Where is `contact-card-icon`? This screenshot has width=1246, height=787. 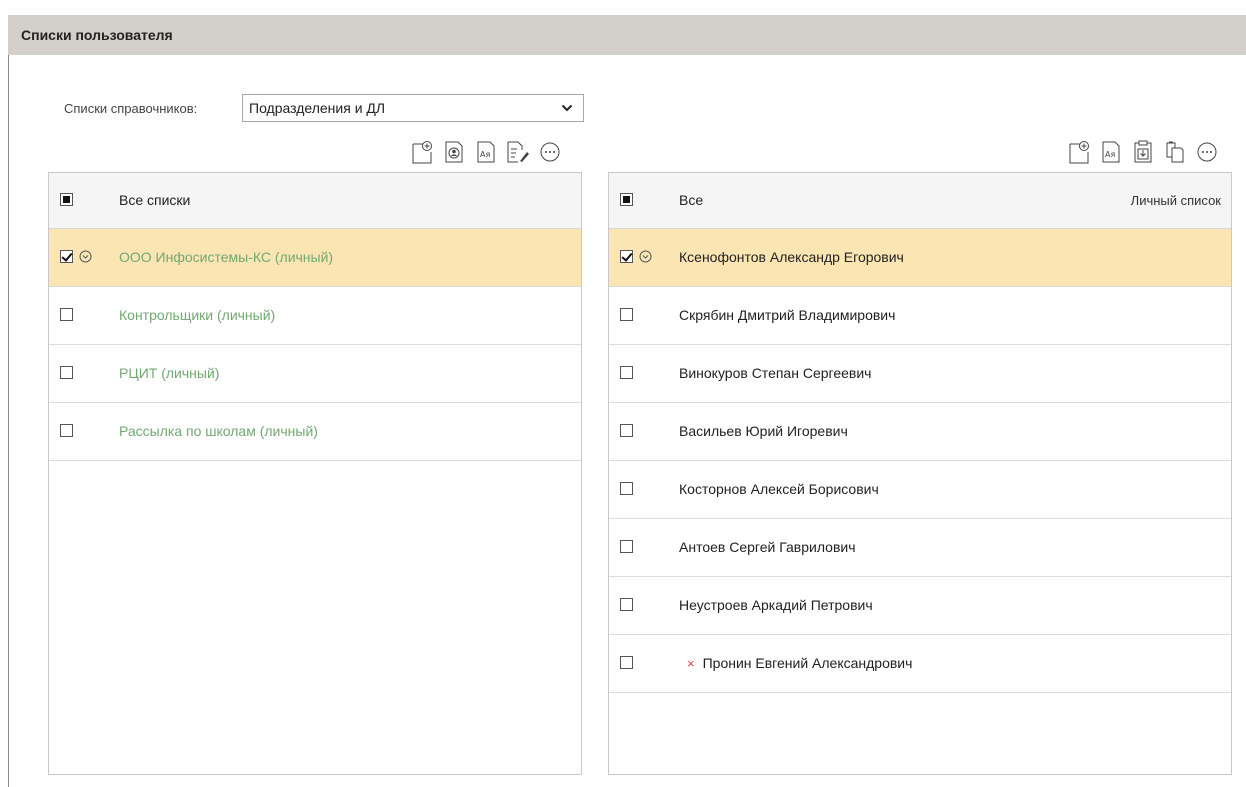 contact-card-icon is located at coordinates (454, 152).